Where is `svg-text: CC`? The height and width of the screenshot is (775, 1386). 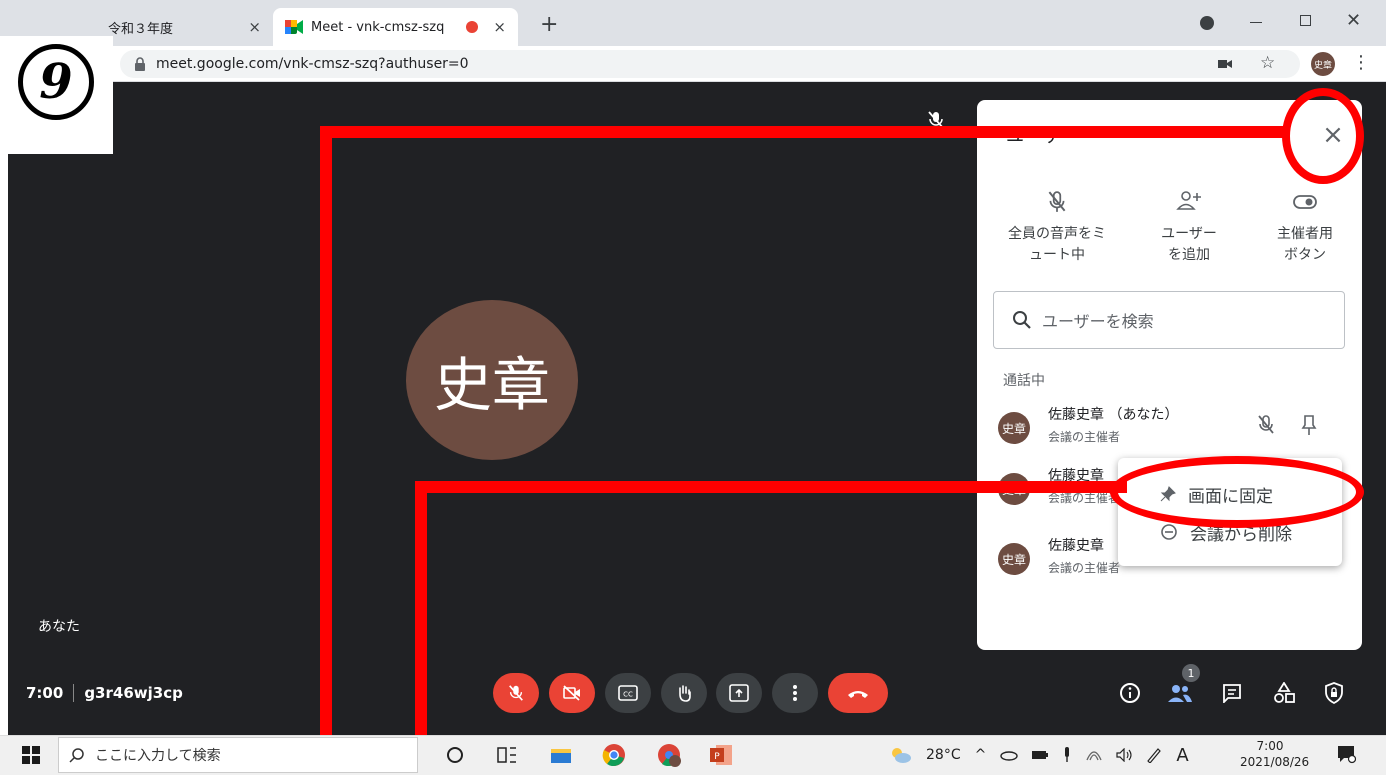
svg-text: CC is located at coordinates (628, 695).